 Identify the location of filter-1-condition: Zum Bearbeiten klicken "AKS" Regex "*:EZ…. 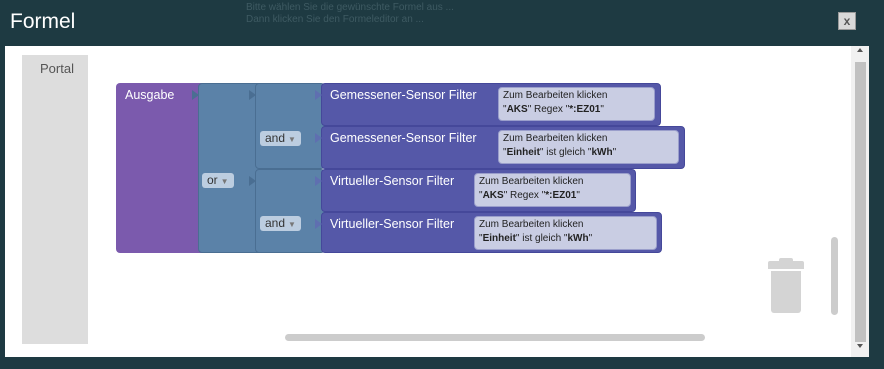
(576, 104).